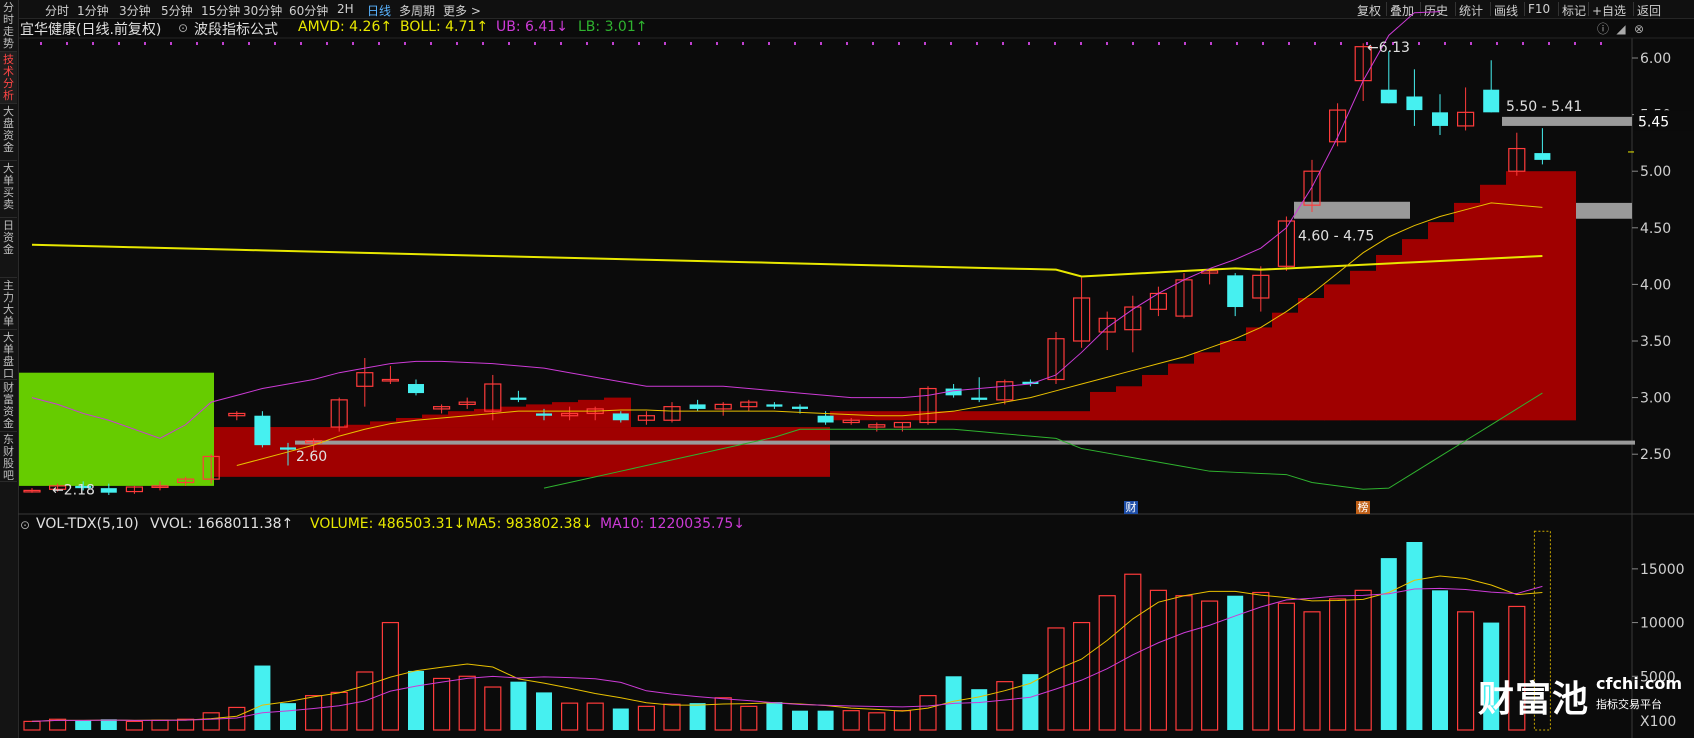 This screenshot has width=1694, height=738. I want to click on support-line, so click(965, 442).